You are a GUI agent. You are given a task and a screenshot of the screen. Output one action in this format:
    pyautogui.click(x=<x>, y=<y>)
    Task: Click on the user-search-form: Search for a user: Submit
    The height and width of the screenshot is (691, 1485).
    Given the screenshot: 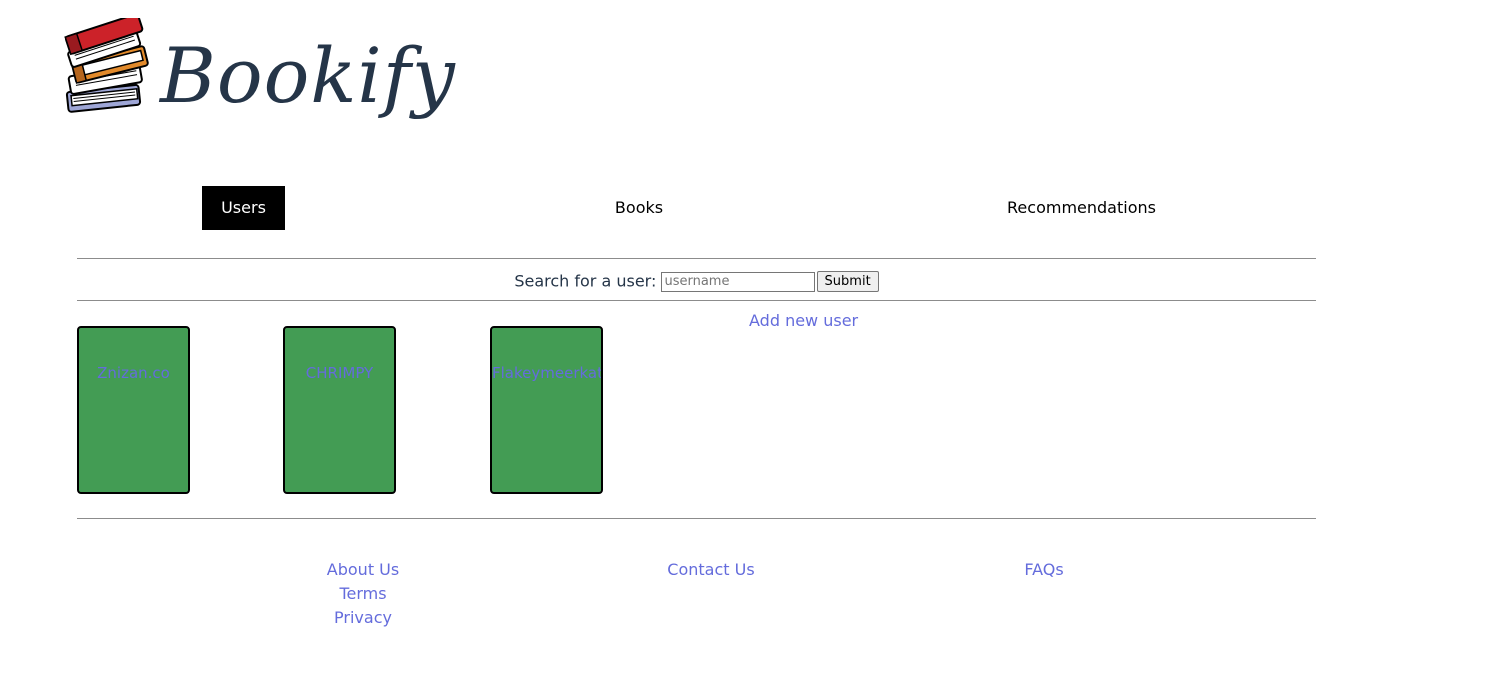 What is the action you would take?
    pyautogui.click(x=696, y=281)
    